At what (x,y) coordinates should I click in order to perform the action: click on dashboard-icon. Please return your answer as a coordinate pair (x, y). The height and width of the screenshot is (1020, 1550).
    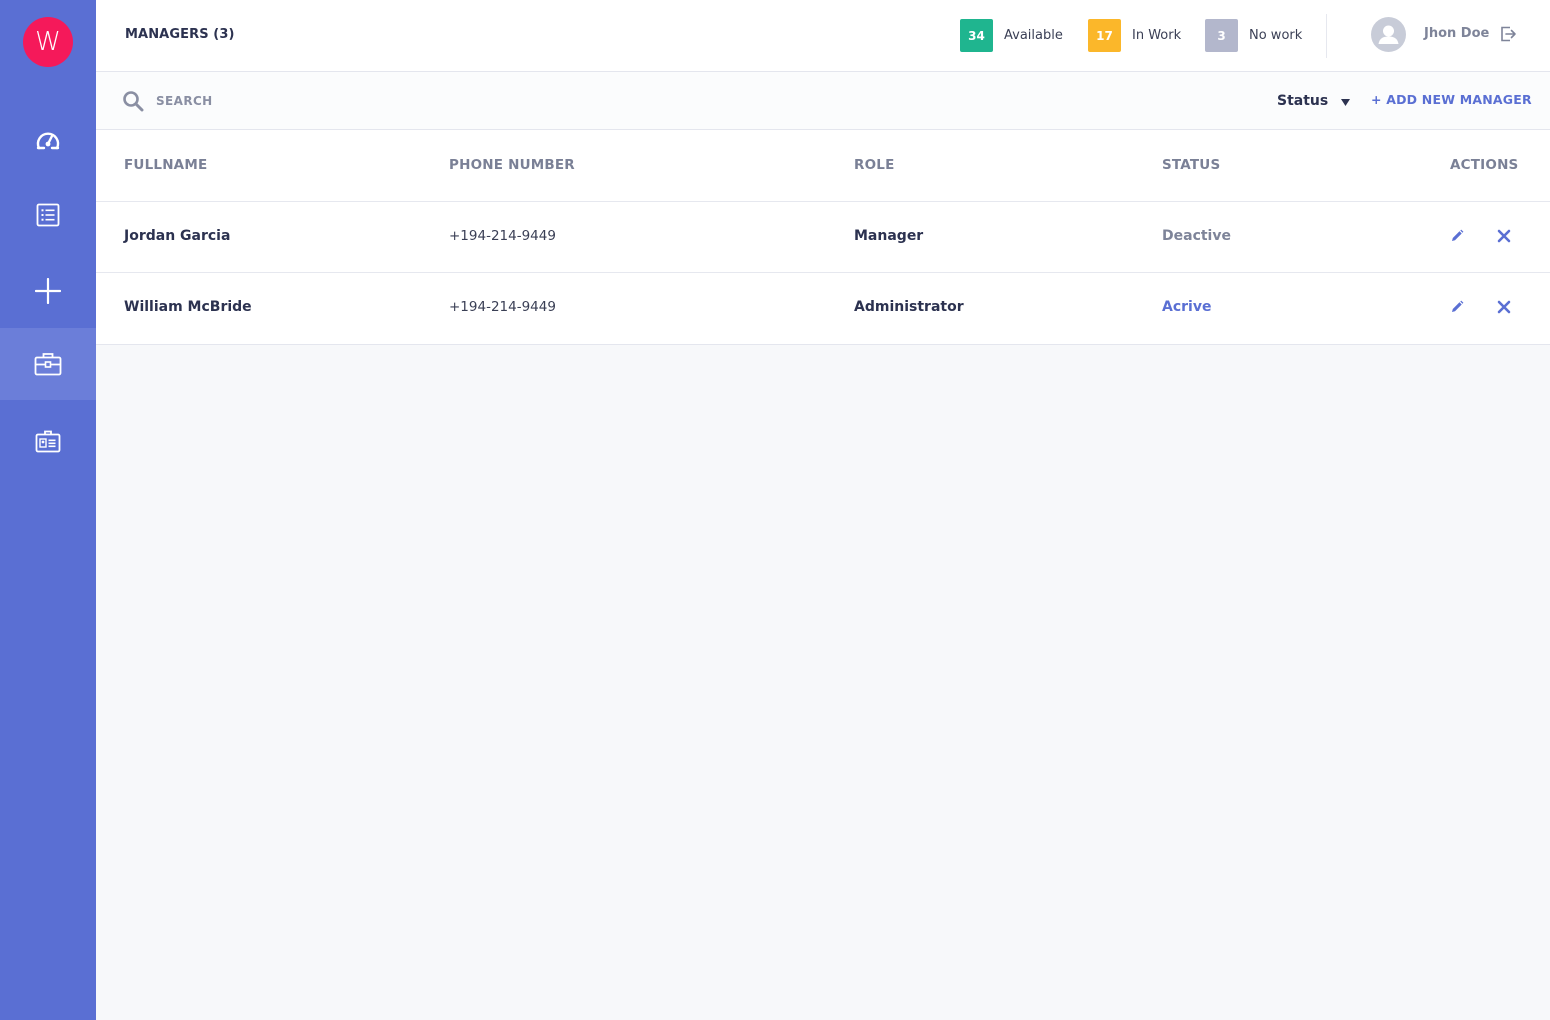
    Looking at the image, I should click on (48, 140).